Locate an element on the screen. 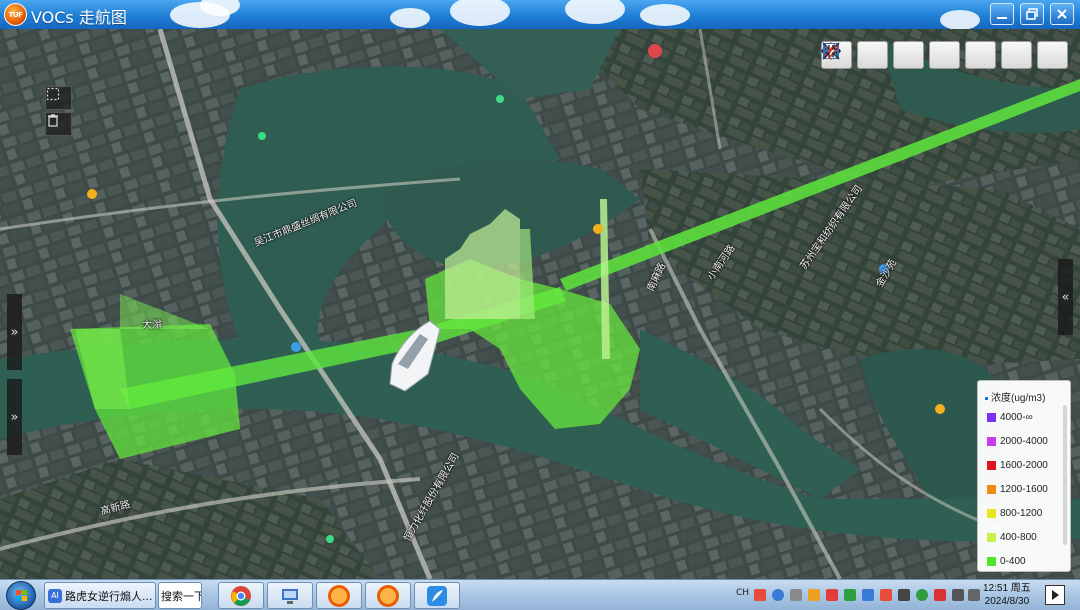 This screenshot has height=610, width=1080. start-button is located at coordinates (21, 595).